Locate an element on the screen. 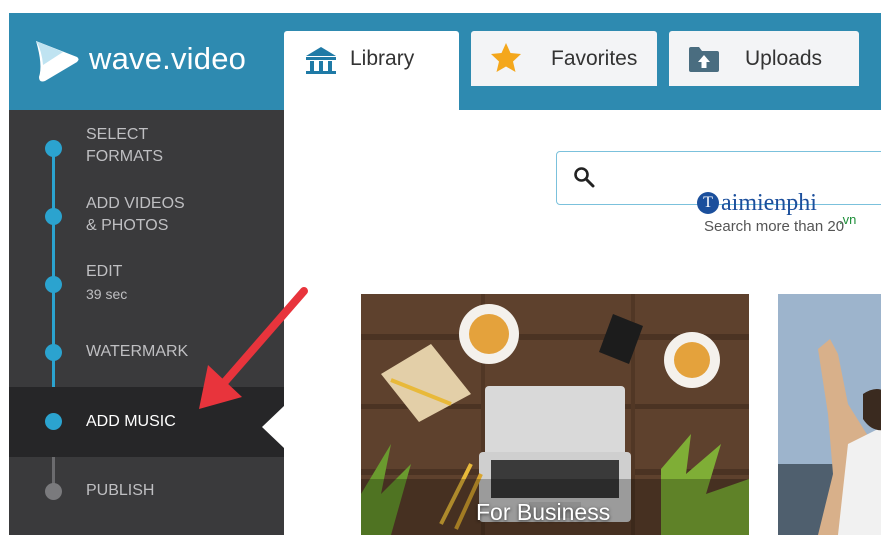 The width and height of the screenshot is (881, 535). library-tabbar: Library Favorites Uploads is located at coordinates (582, 61).